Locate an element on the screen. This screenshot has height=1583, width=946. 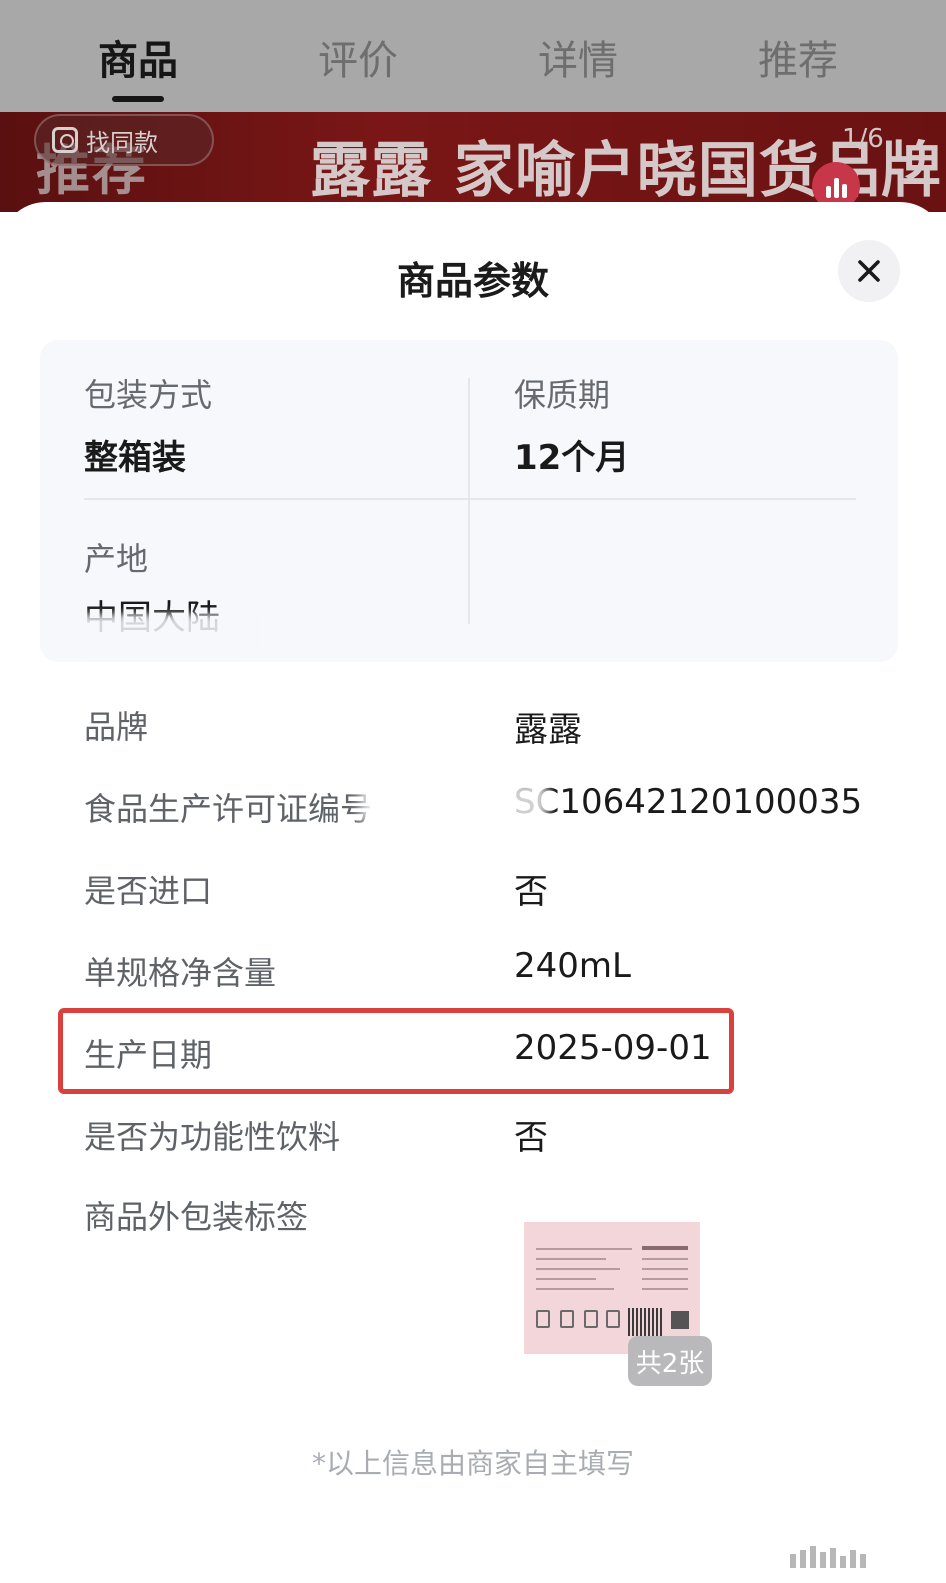
watermark-logo is located at coordinates (855, 1556).